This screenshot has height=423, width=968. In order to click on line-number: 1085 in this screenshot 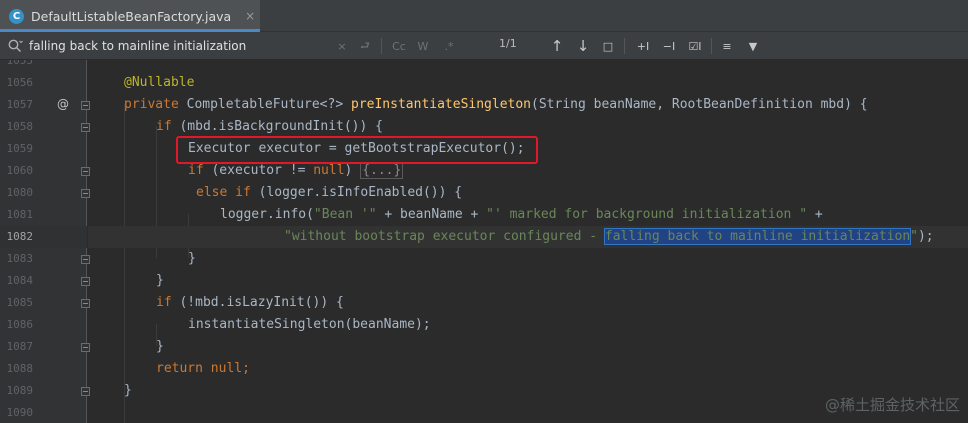, I will do `click(20, 302)`.